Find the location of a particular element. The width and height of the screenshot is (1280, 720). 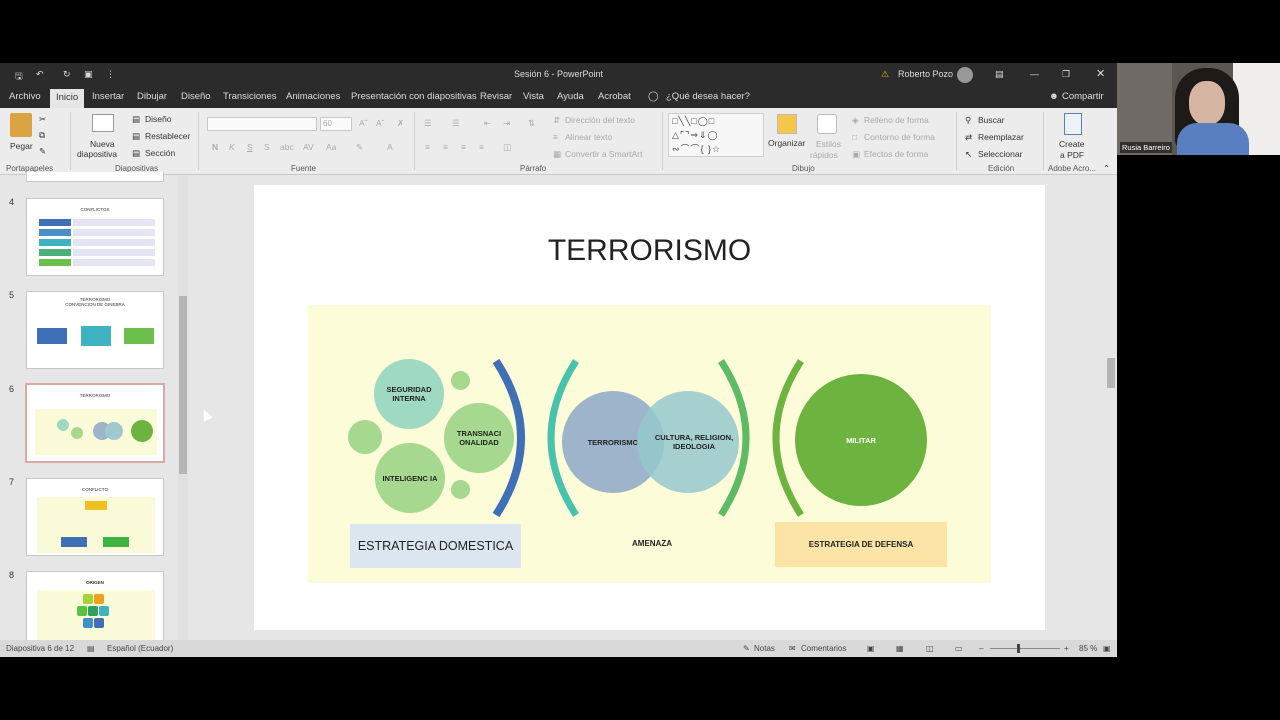

share-icon: ☻ is located at coordinates (1054, 96).